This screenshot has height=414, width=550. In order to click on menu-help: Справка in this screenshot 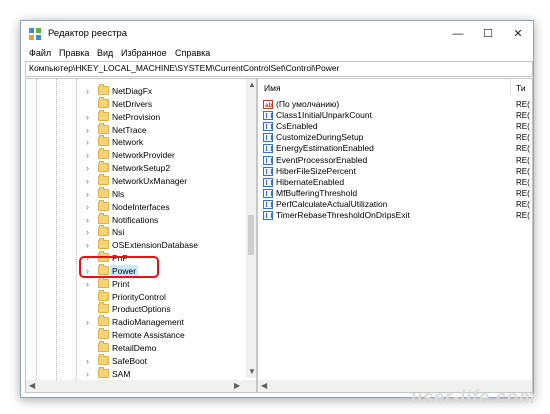, I will do `click(192, 53)`.